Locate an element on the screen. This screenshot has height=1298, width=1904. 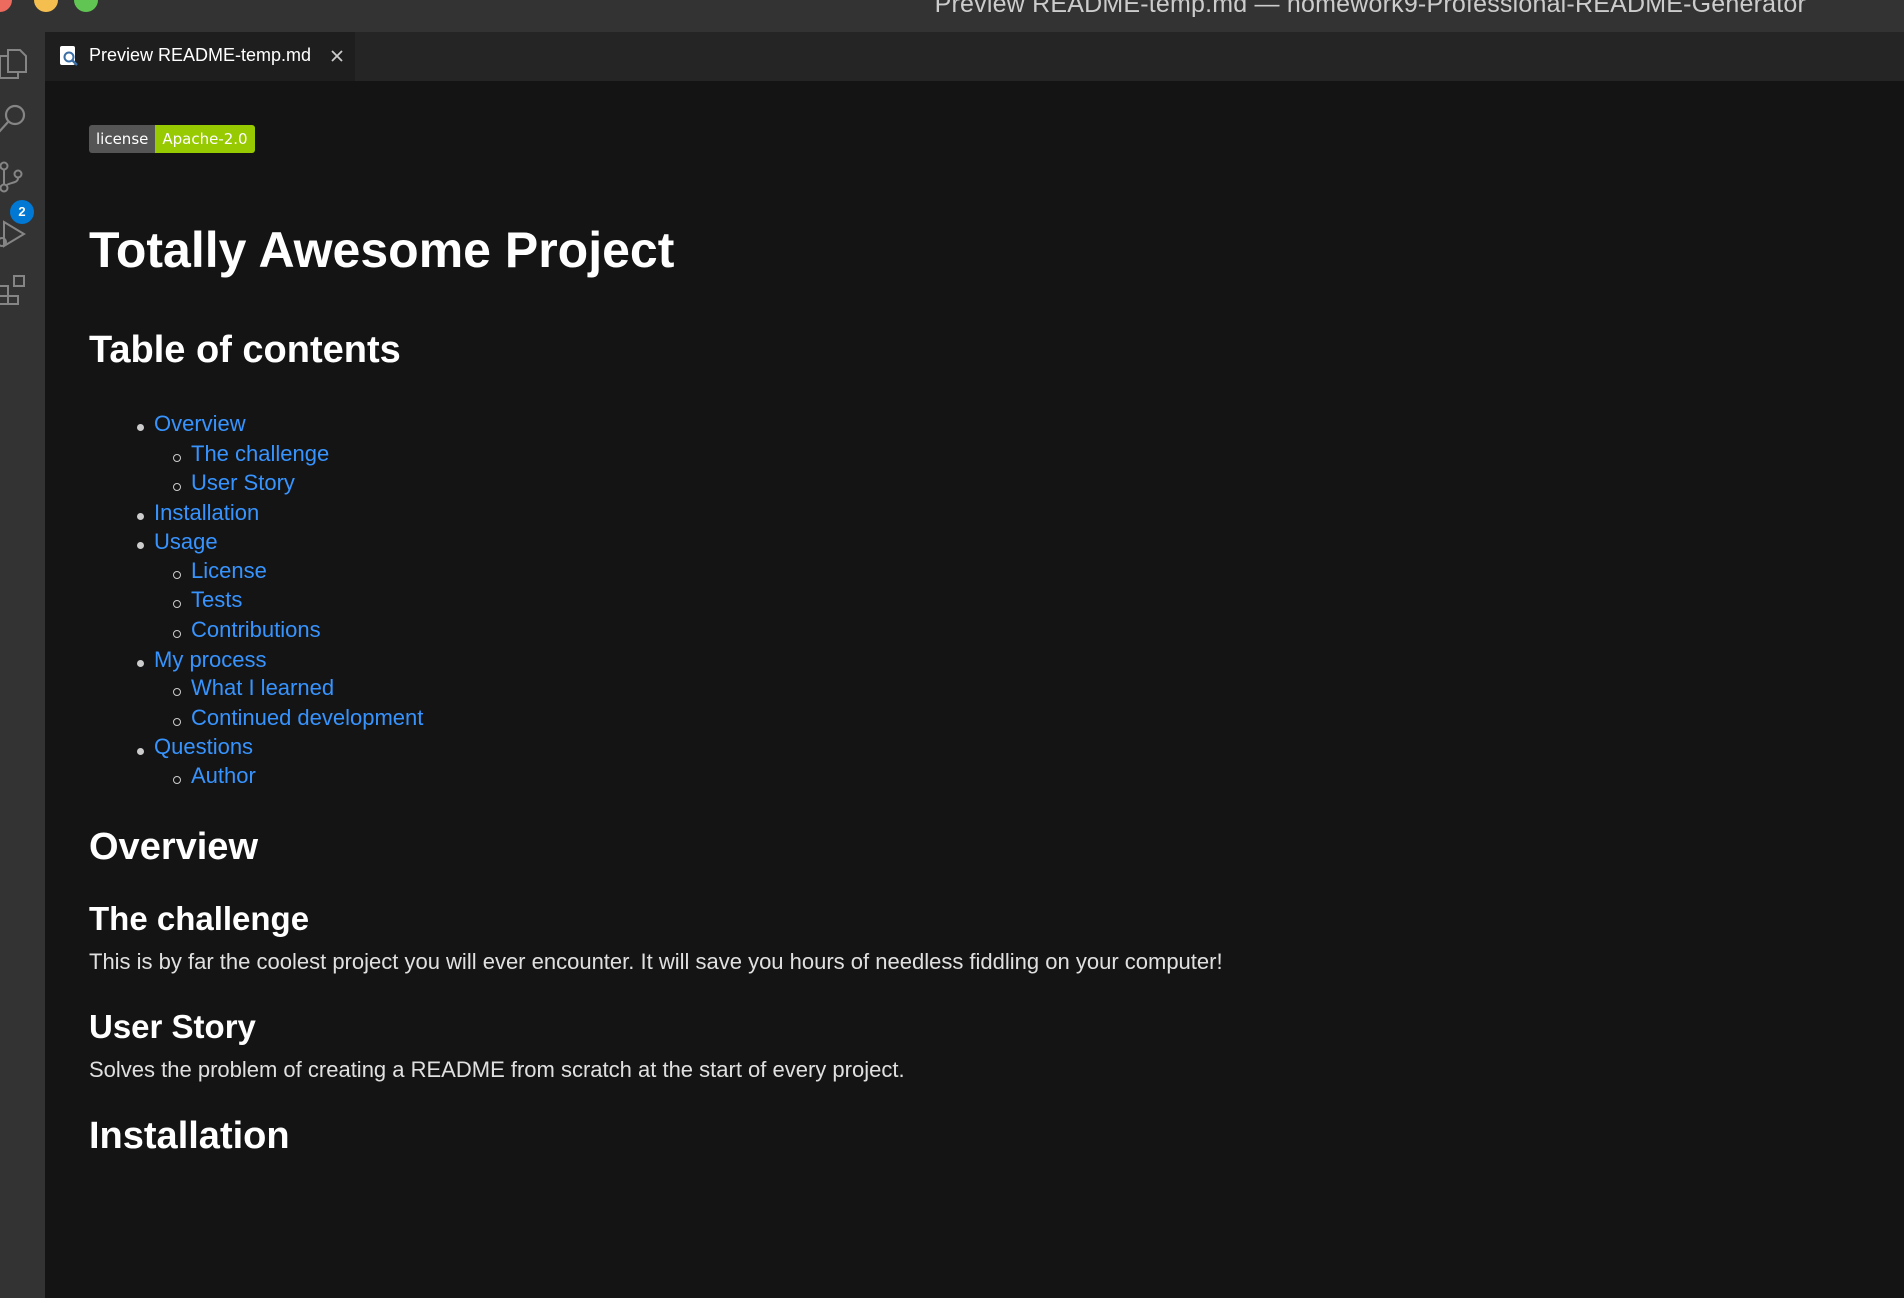
toc-link-continued-development: Continued development is located at coordinates (307, 718).